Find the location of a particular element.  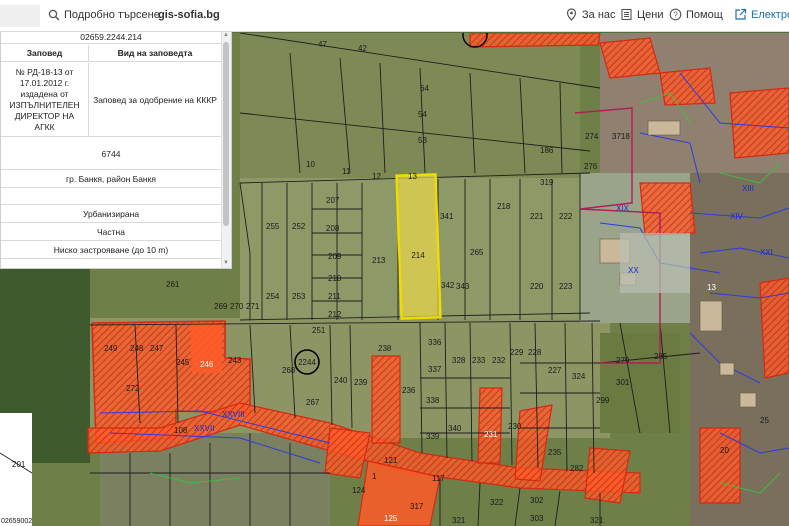

parcel-label: 121 is located at coordinates (391, 460).